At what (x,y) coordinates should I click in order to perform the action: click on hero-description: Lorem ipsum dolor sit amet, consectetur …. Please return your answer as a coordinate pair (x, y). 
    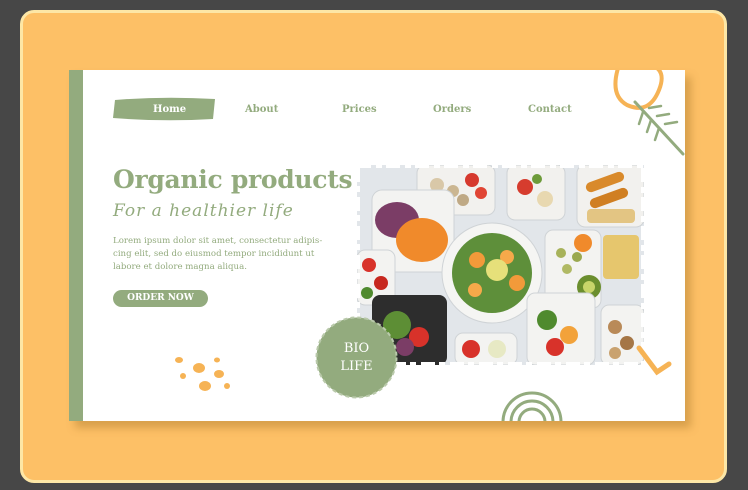
    Looking at the image, I should click on (233, 254).